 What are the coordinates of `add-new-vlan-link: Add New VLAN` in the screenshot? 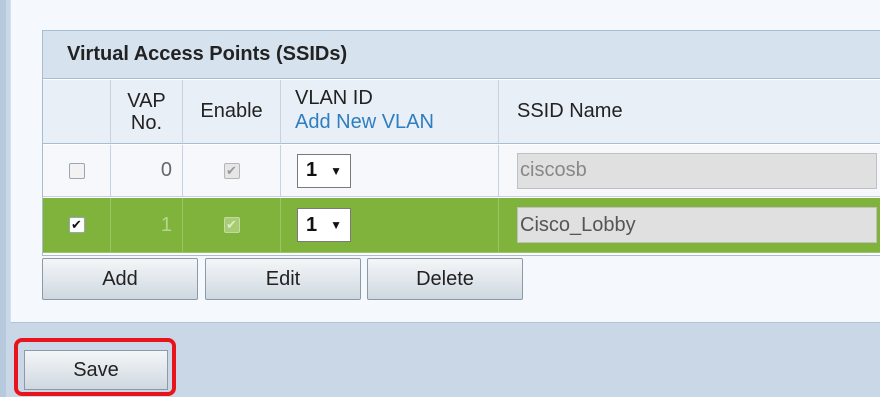 It's located at (396, 122).